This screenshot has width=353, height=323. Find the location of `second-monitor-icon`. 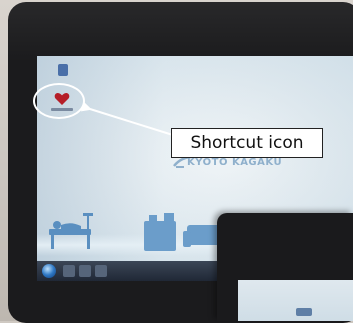

second-monitor-icon is located at coordinates (304, 312).